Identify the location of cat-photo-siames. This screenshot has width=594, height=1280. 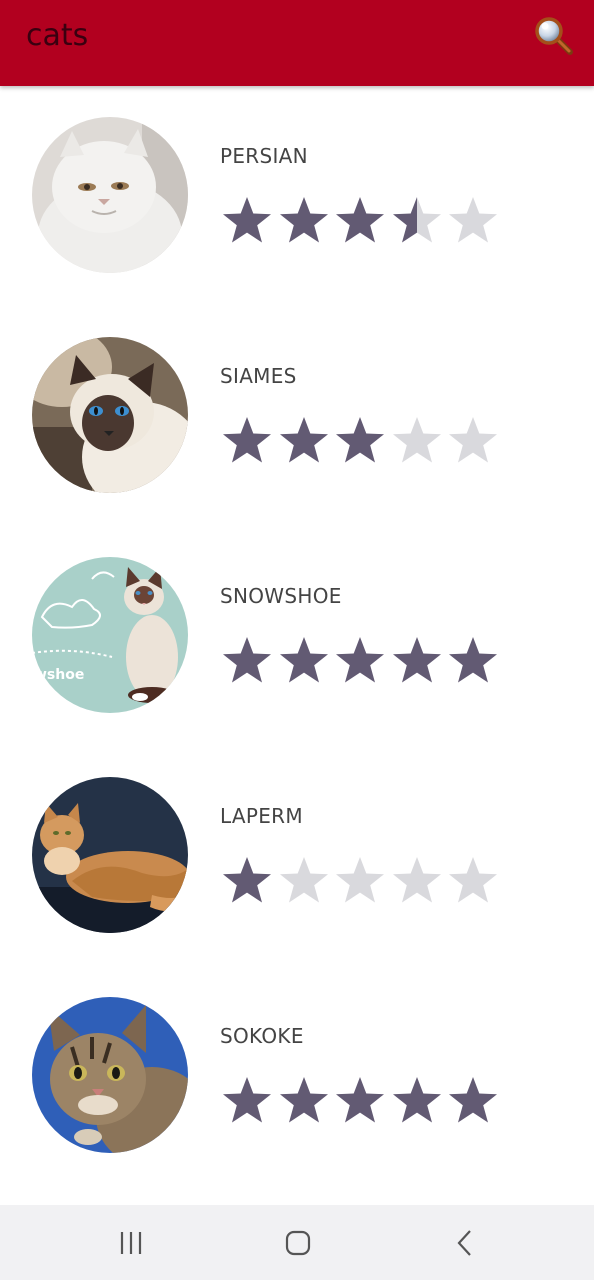
(110, 415).